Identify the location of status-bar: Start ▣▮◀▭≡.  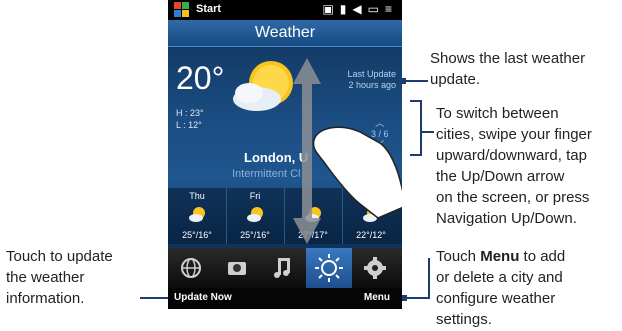
(285, 10).